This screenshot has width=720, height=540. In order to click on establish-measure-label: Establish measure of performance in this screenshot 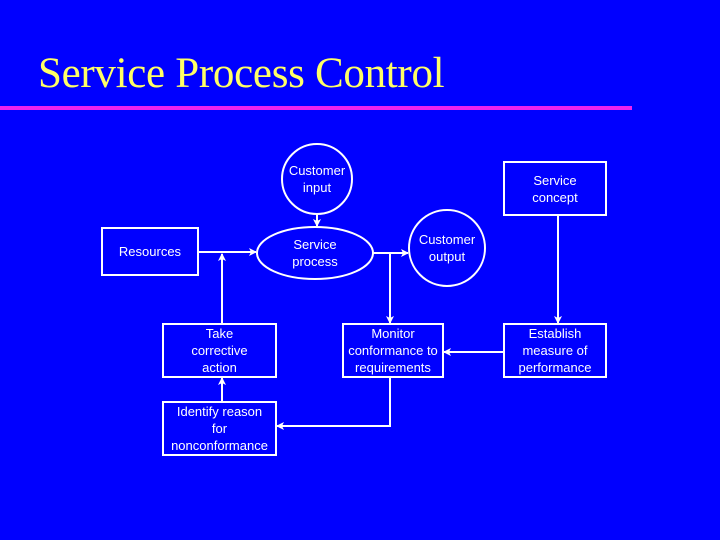, I will do `click(555, 350)`.